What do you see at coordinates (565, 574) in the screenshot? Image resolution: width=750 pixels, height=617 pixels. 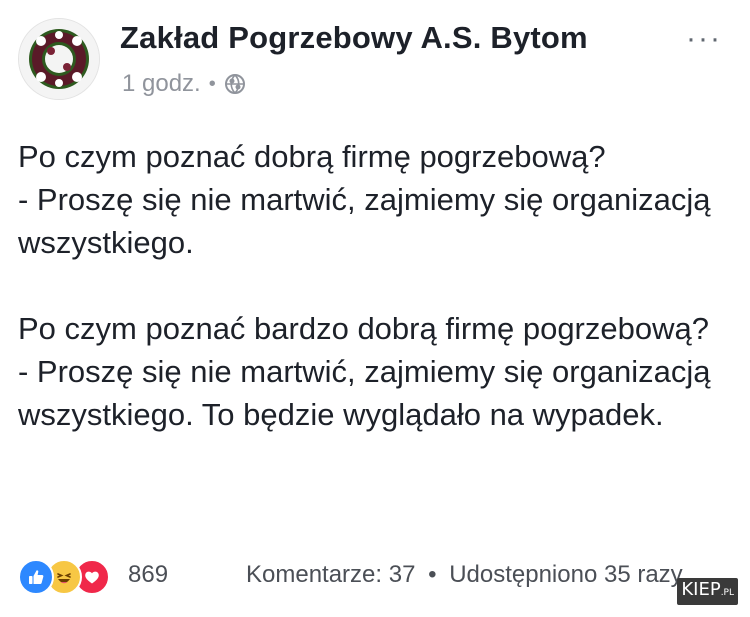 I see `shares-count-link: Udostępniono 35 razy` at bounding box center [565, 574].